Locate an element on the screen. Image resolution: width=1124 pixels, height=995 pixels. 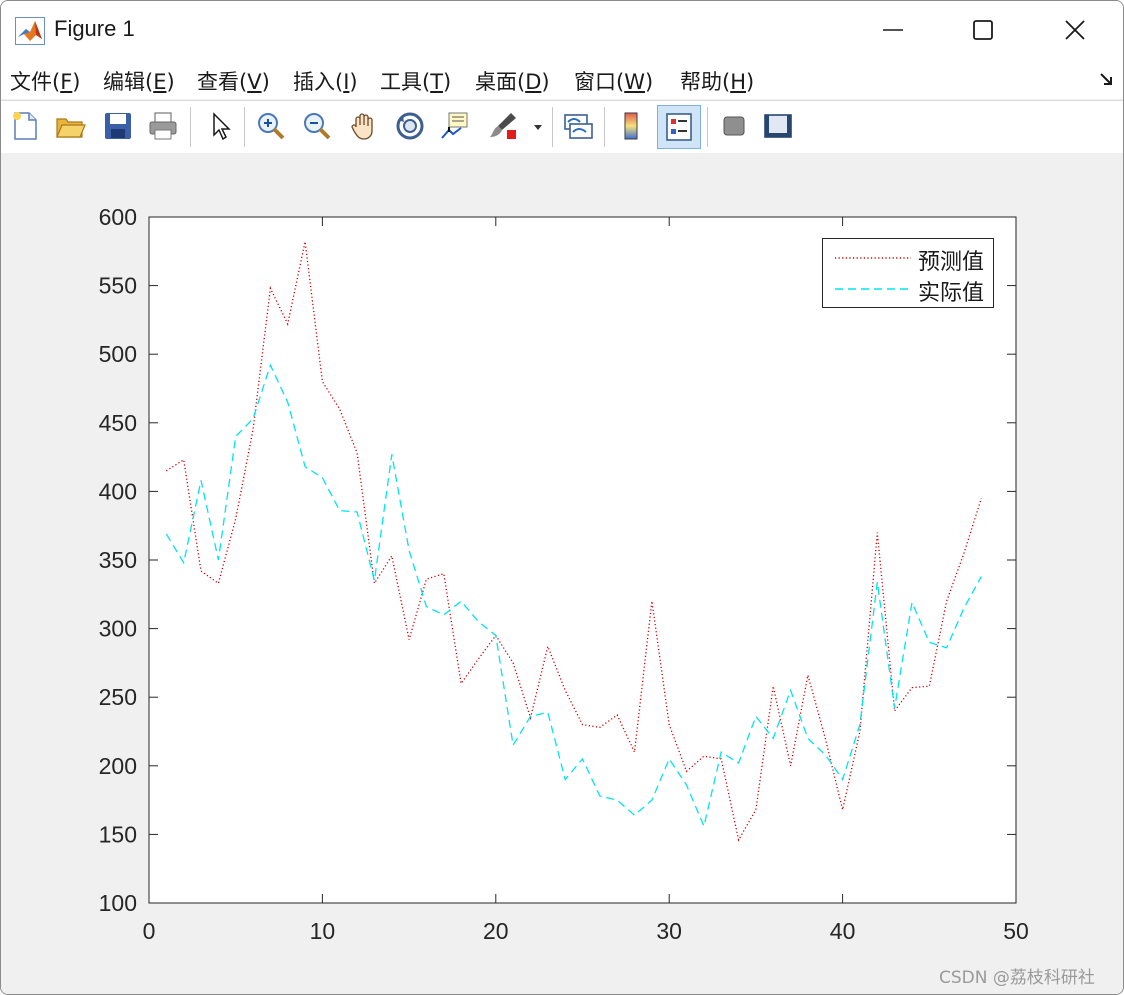
dock-arrow-icon is located at coordinates (1107, 79).